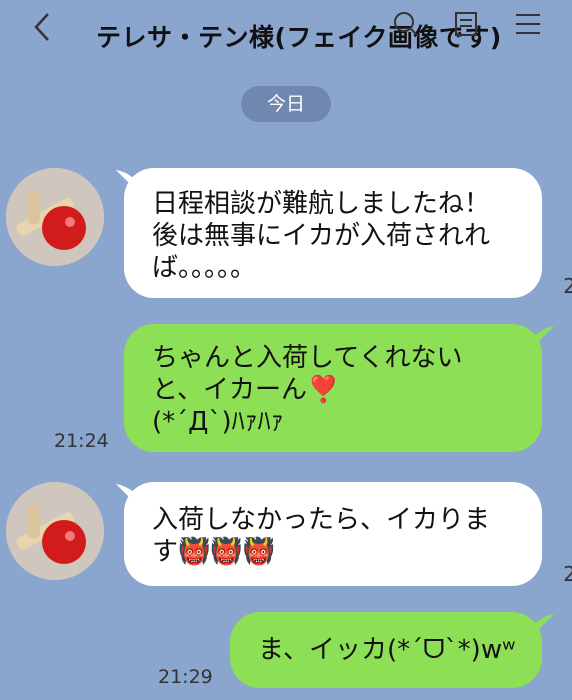 The width and height of the screenshot is (572, 700). I want to click on message-line: ば。。。。。, so click(204, 268).